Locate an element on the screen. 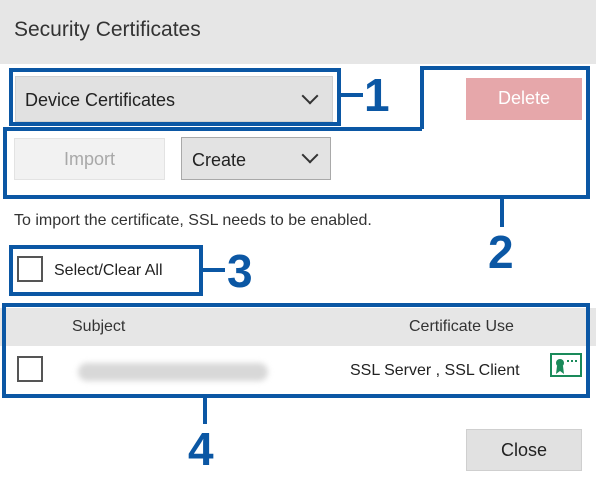 This screenshot has height=485, width=596. close-button: Close is located at coordinates (524, 450).